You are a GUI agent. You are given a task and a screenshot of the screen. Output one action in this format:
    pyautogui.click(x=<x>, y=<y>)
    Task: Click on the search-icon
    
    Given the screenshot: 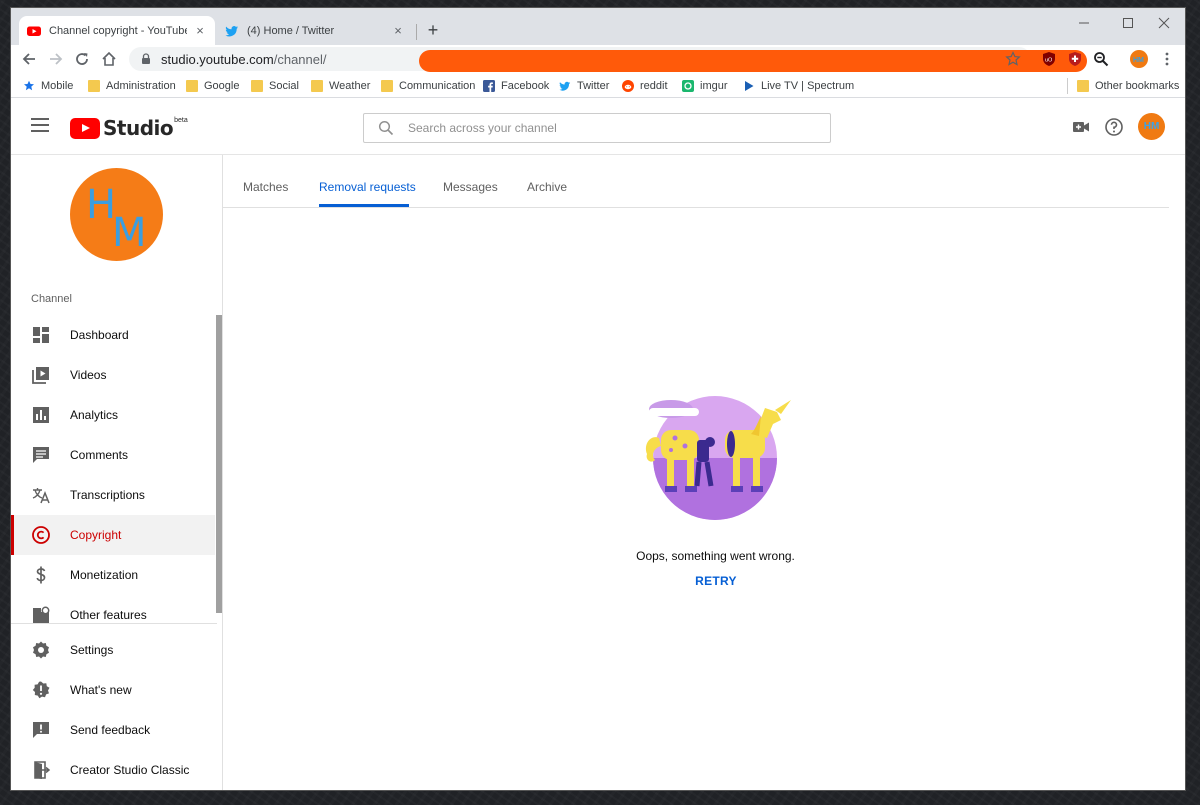 What is the action you would take?
    pyautogui.click(x=386, y=128)
    